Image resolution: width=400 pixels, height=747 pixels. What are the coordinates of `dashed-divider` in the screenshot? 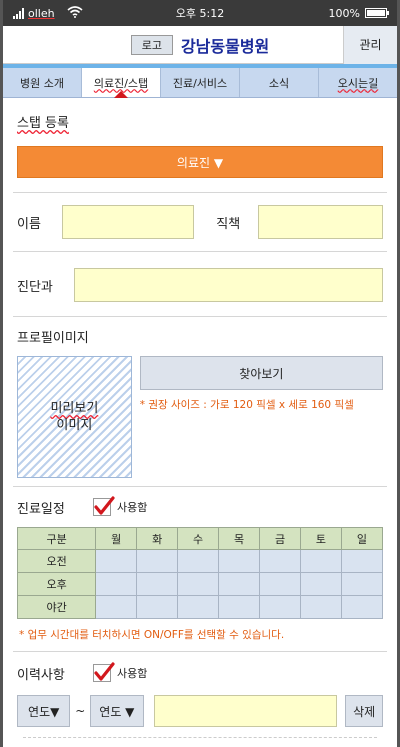 It's located at (200, 737).